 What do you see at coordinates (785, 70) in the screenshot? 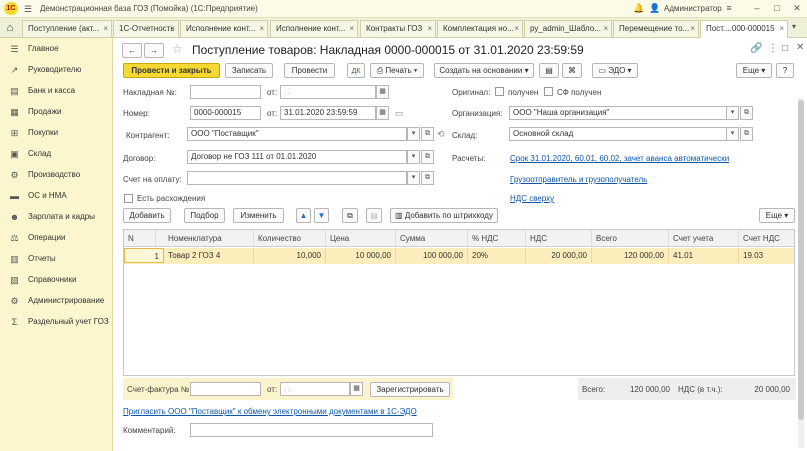
I see `help-button: ?` at bounding box center [785, 70].